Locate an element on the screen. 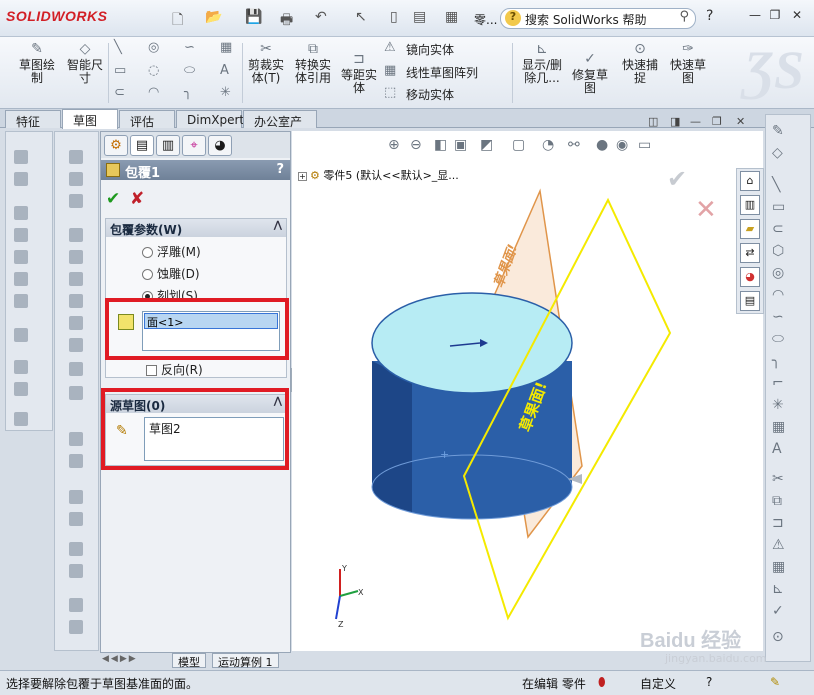 The image size is (814, 695). chamfer-icon: ⌐ is located at coordinates (778, 383).